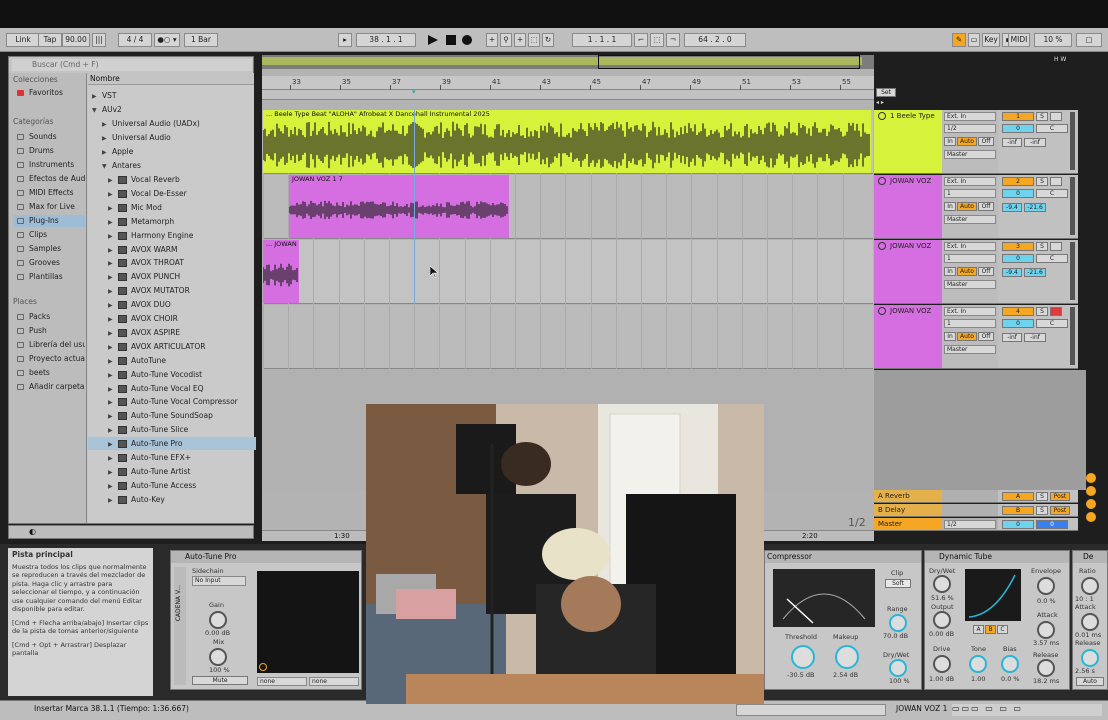 Image resolution: width=1108 pixels, height=720 pixels. I want to click on sidebar-item-plantillas: Plantillas, so click(49, 277).